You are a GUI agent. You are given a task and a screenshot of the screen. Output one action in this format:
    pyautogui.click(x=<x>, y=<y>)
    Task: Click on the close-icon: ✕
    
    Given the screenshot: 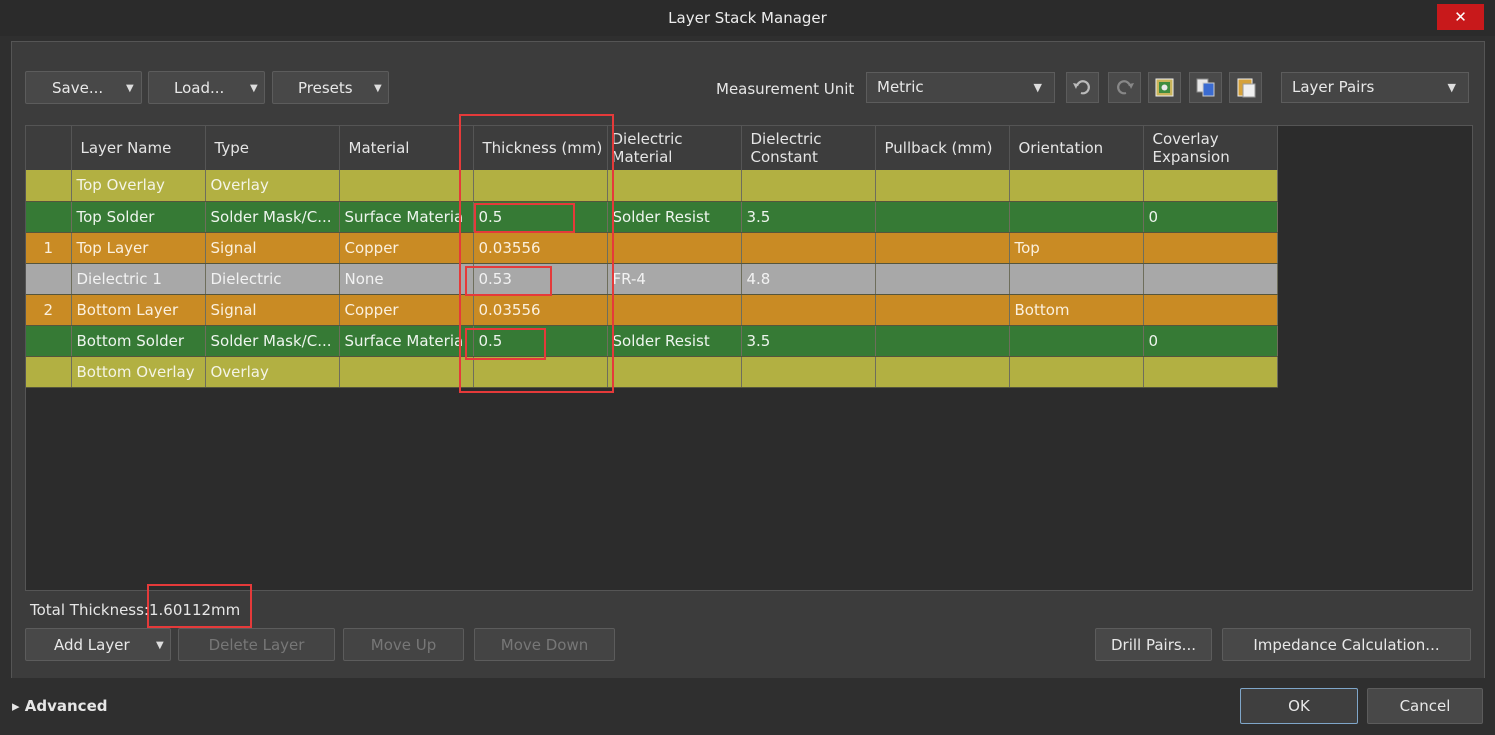 What is the action you would take?
    pyautogui.click(x=1460, y=17)
    